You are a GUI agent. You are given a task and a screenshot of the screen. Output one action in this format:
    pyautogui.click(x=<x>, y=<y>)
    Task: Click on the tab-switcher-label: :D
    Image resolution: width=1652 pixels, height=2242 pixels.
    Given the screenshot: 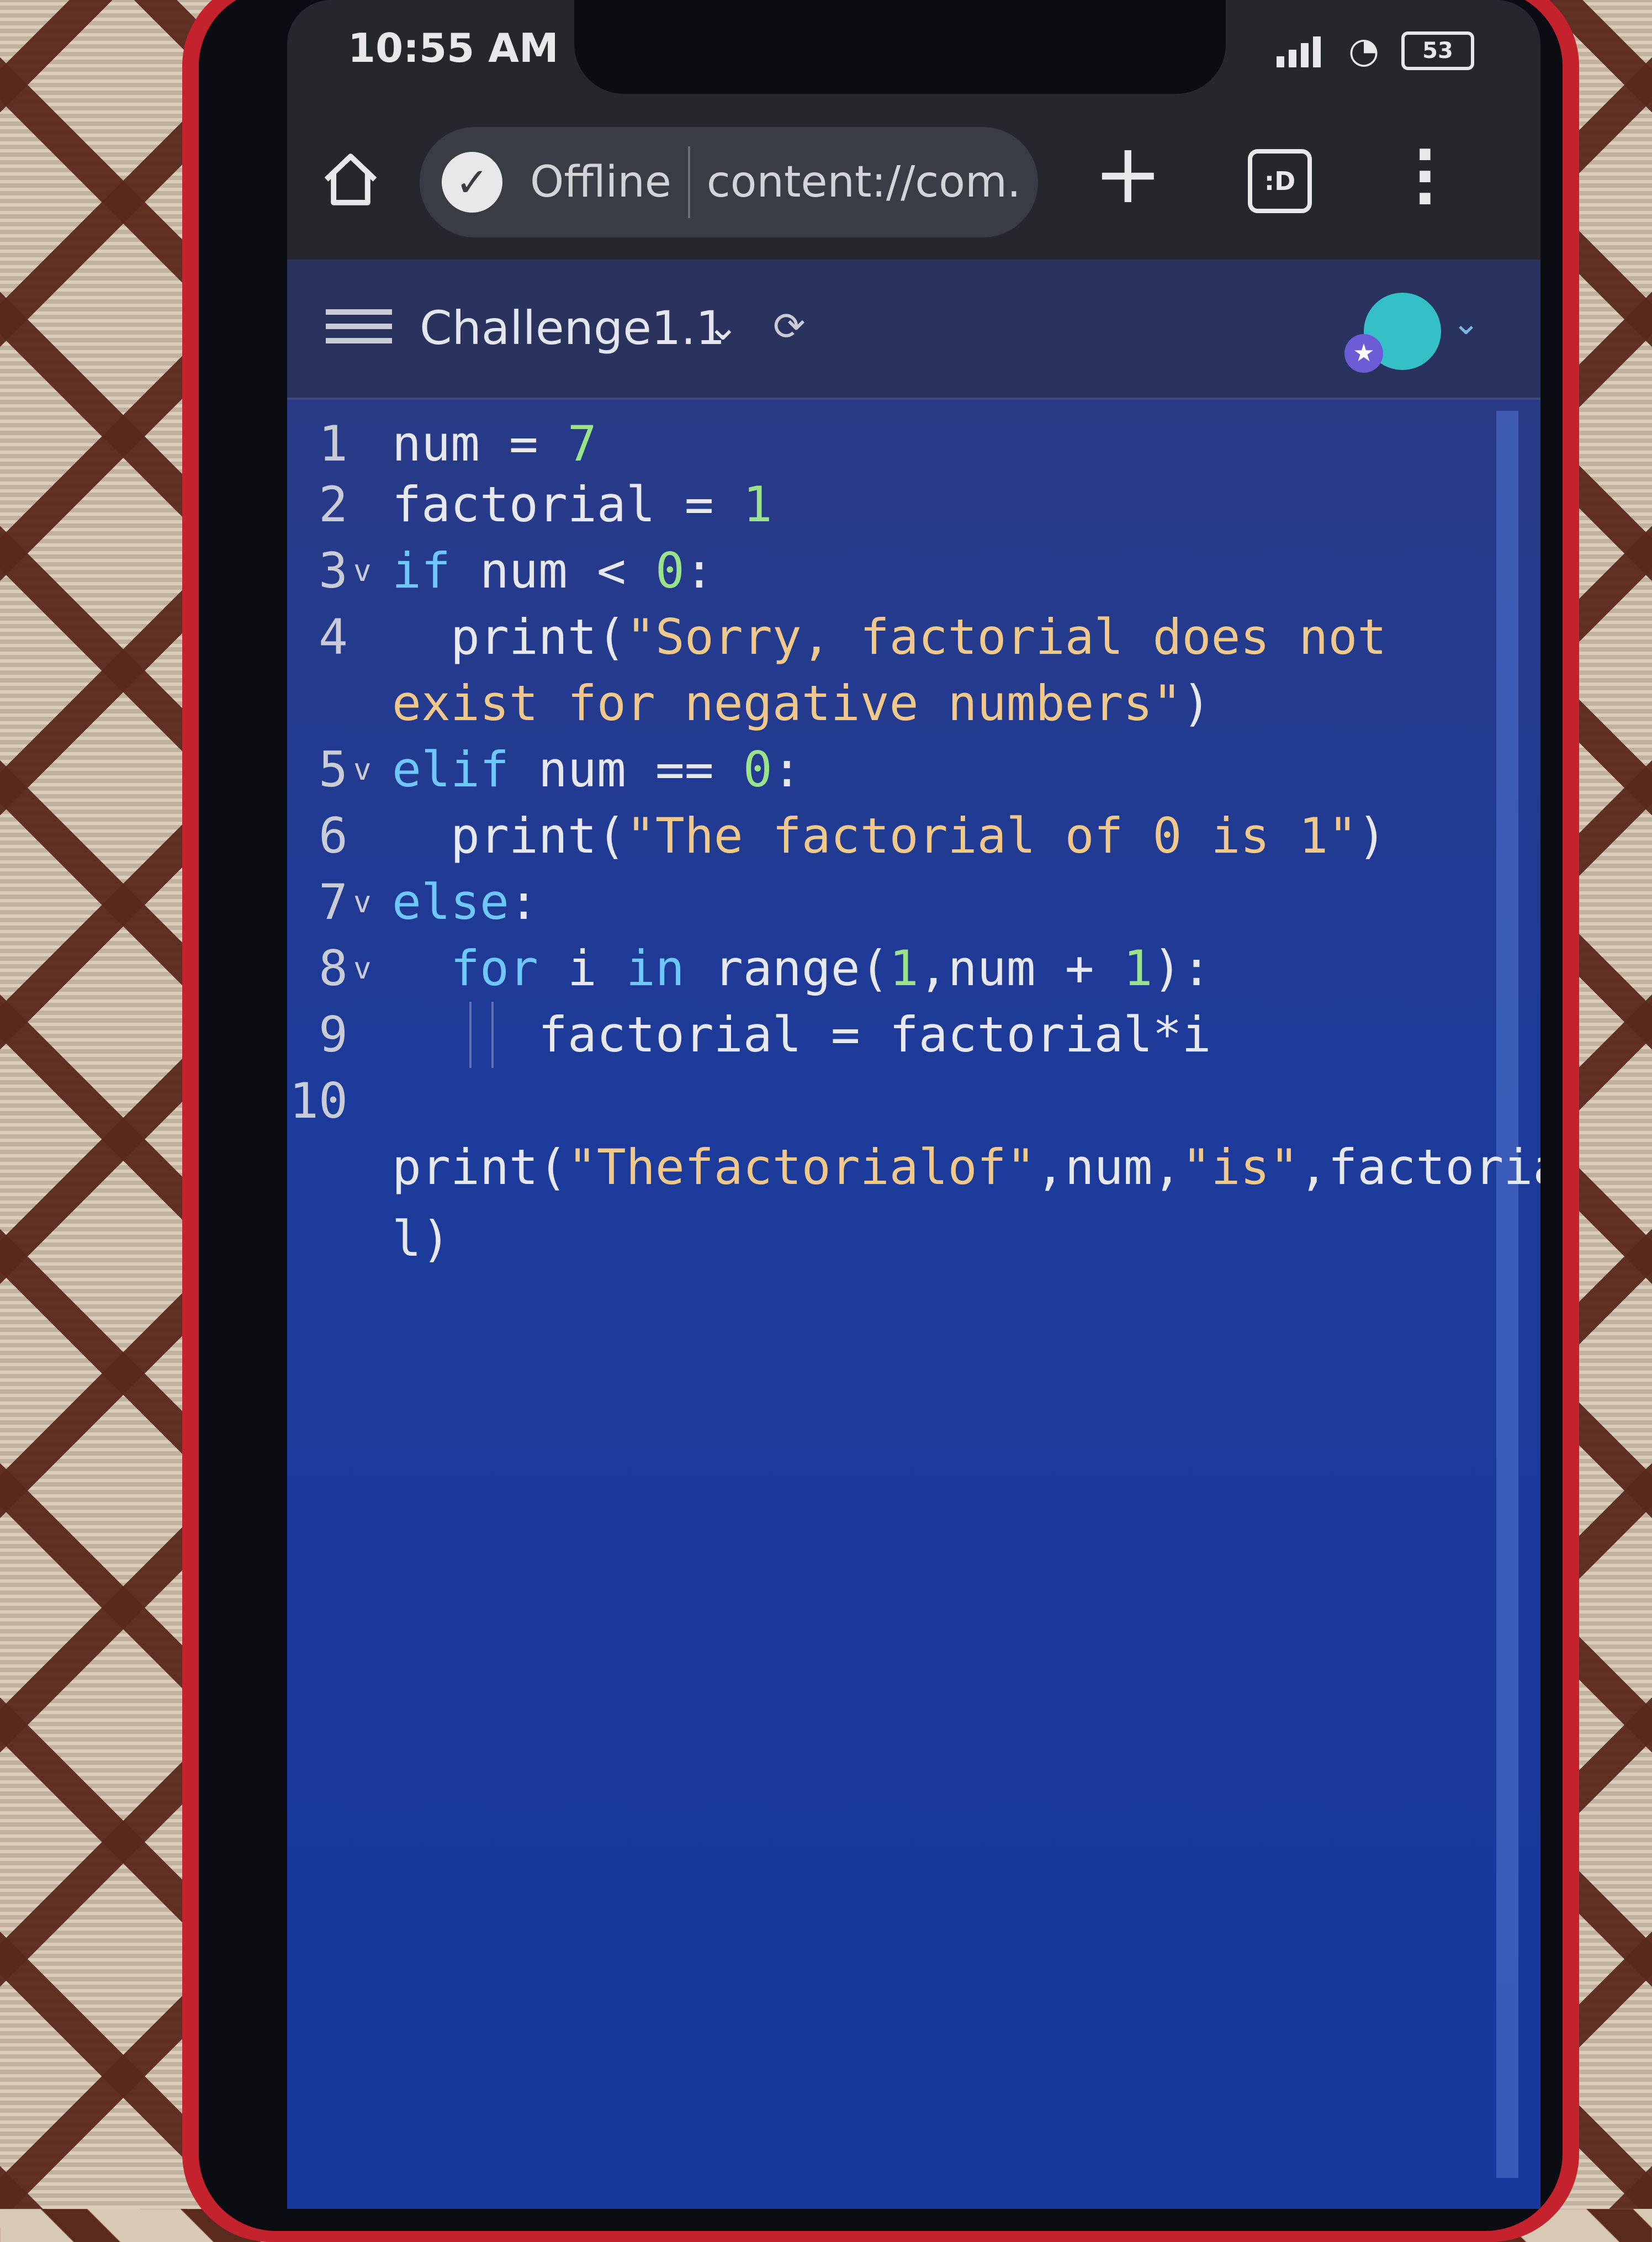 What is the action you would take?
    pyautogui.click(x=1280, y=181)
    